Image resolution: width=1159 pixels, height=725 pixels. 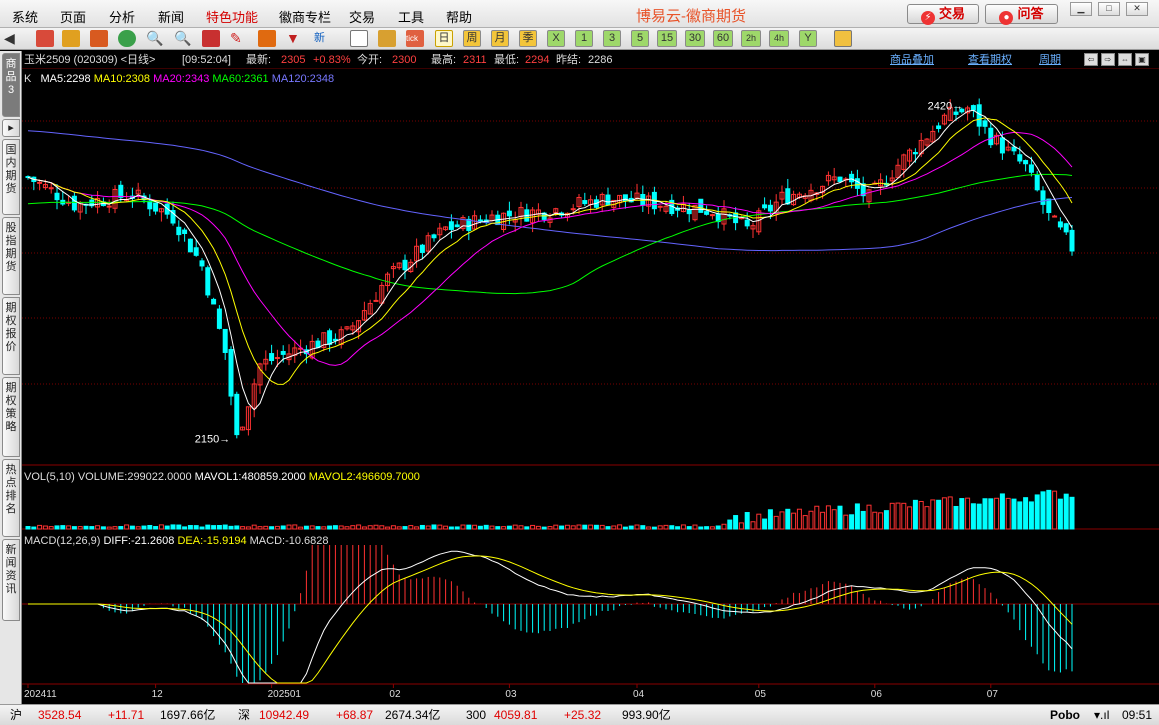 I want to click on sidebar-tab-news: 新闻资讯, so click(x=11, y=580).